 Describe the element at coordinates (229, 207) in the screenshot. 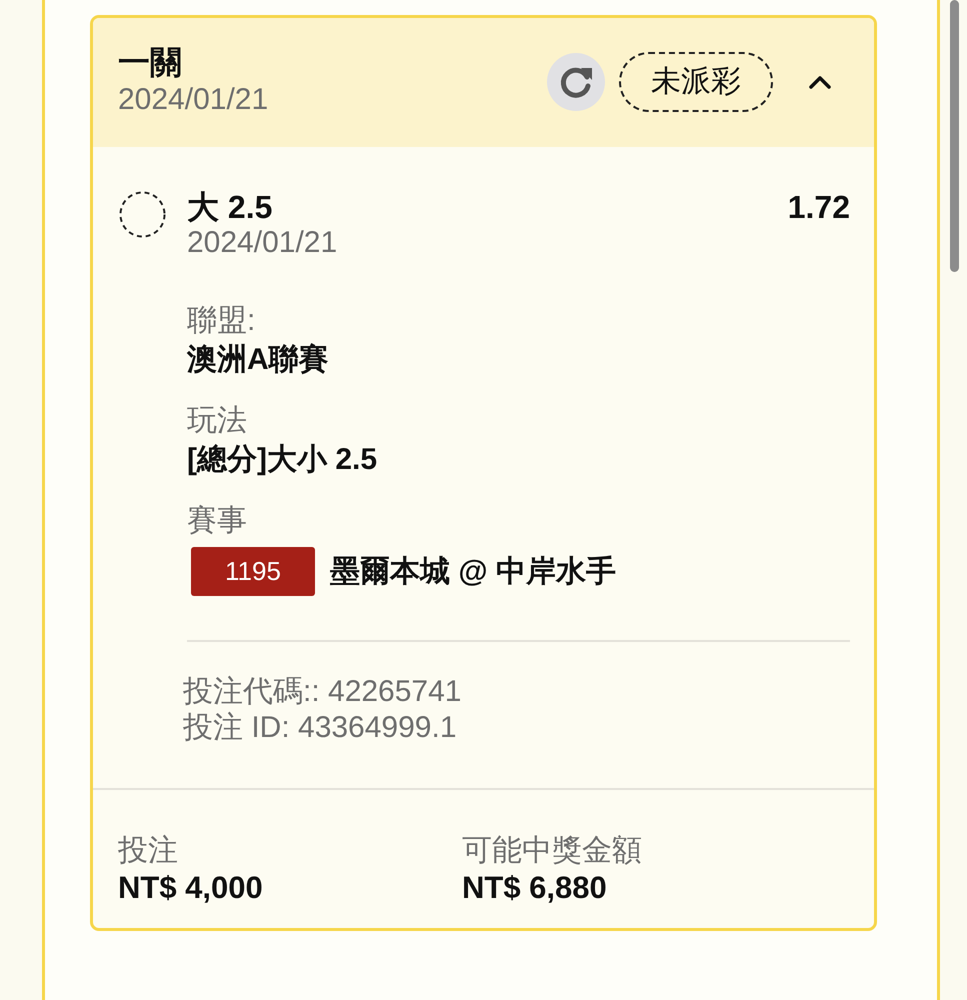

I see `selection-name: 大 2.5` at that location.